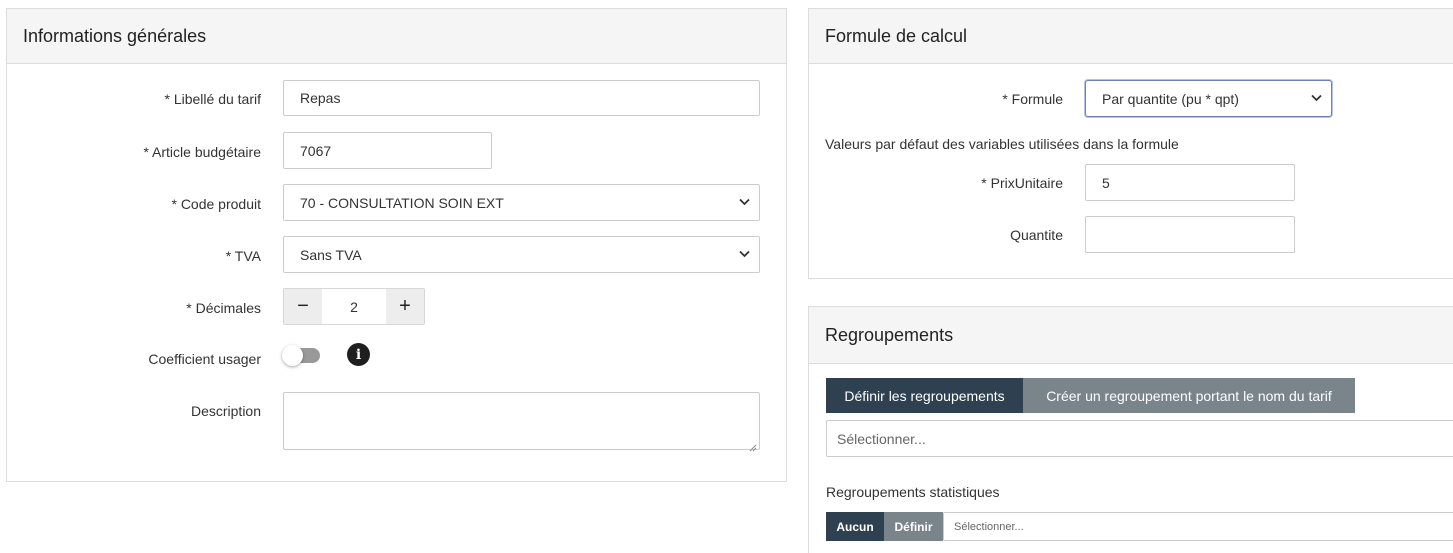 This screenshot has width=1453, height=553. Describe the element at coordinates (225, 411) in the screenshot. I see `description-label: Description` at that location.